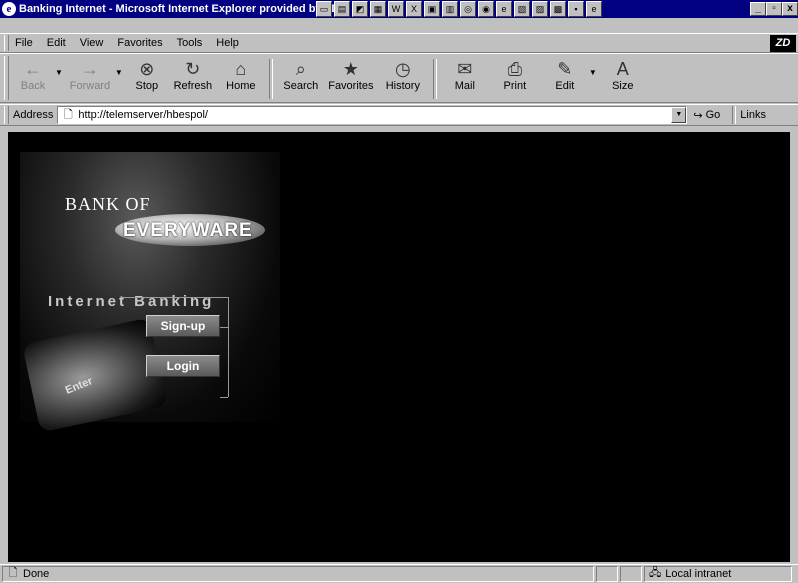 This screenshot has height=583, width=798. I want to click on go-button: ↪ Go, so click(706, 115).